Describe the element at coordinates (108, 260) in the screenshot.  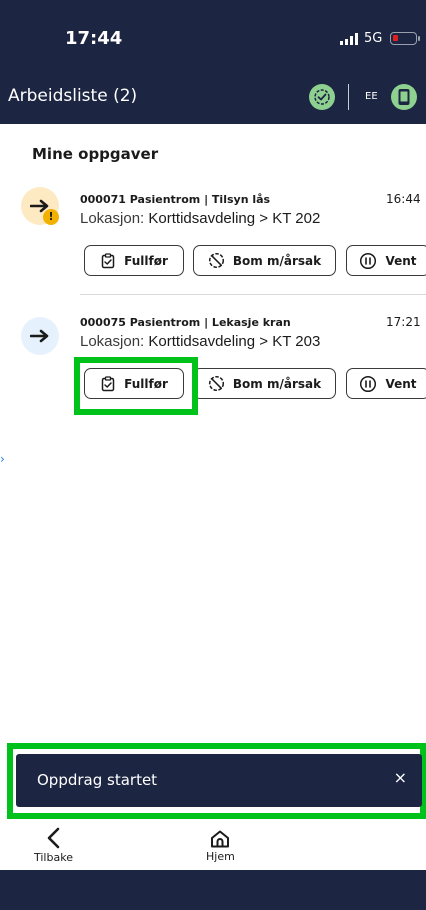
I see `clipboard-check-icon` at that location.